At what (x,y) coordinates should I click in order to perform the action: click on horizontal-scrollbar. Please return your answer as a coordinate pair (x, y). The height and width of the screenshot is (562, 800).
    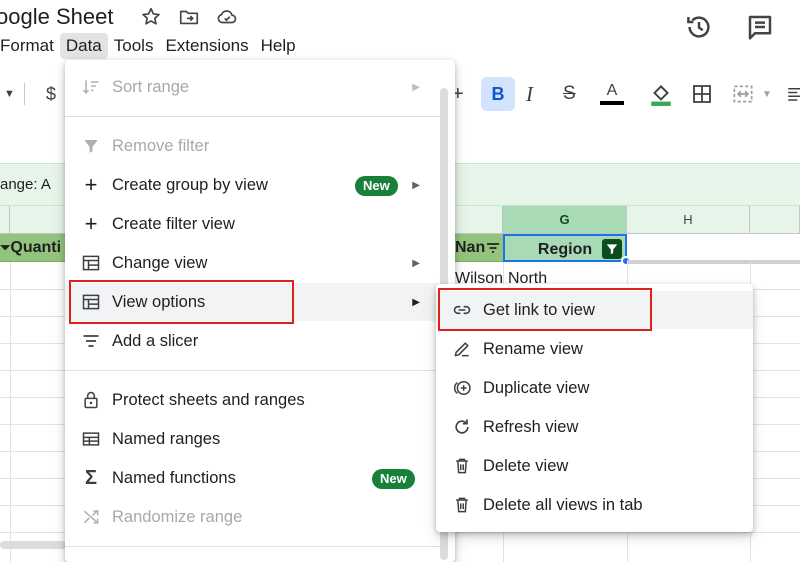
    Looking at the image, I should click on (33, 545).